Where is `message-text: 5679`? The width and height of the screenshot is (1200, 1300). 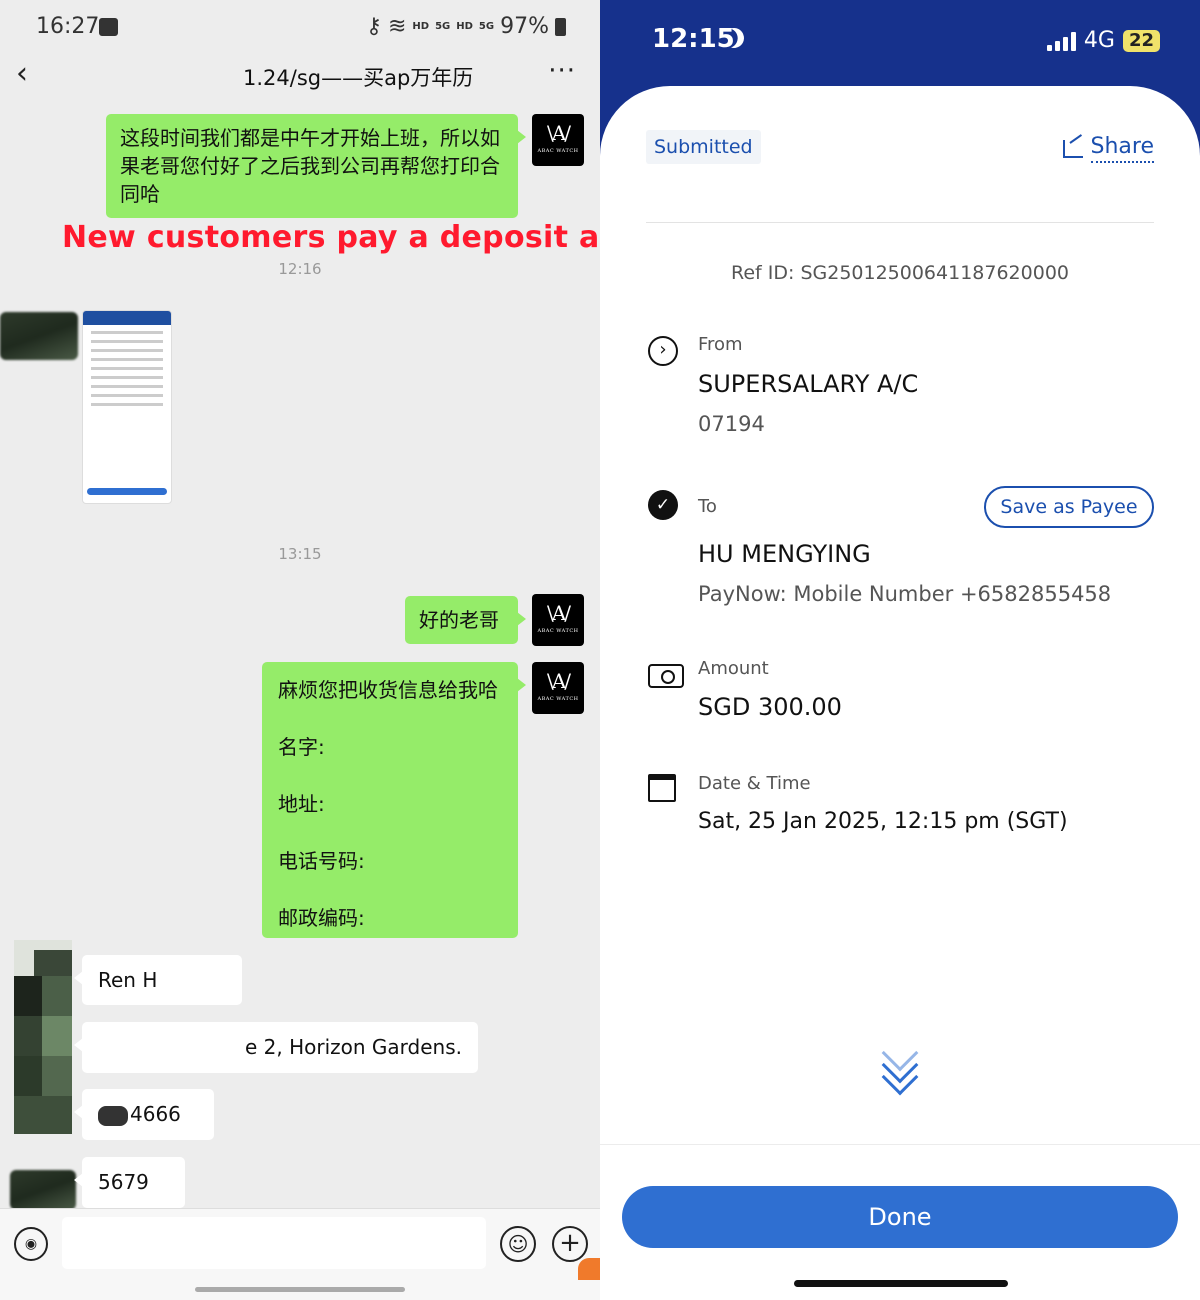 message-text: 5679 is located at coordinates (123, 1182).